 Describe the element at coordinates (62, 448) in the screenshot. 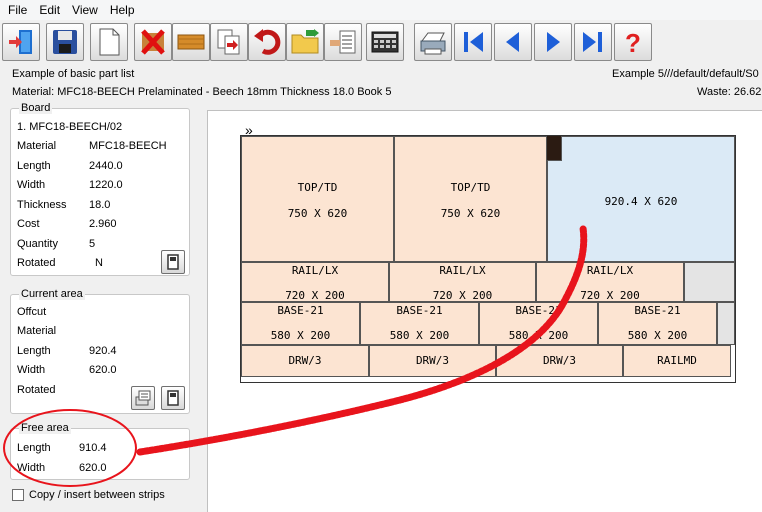

I see `free-row-length: Length 910.4` at that location.